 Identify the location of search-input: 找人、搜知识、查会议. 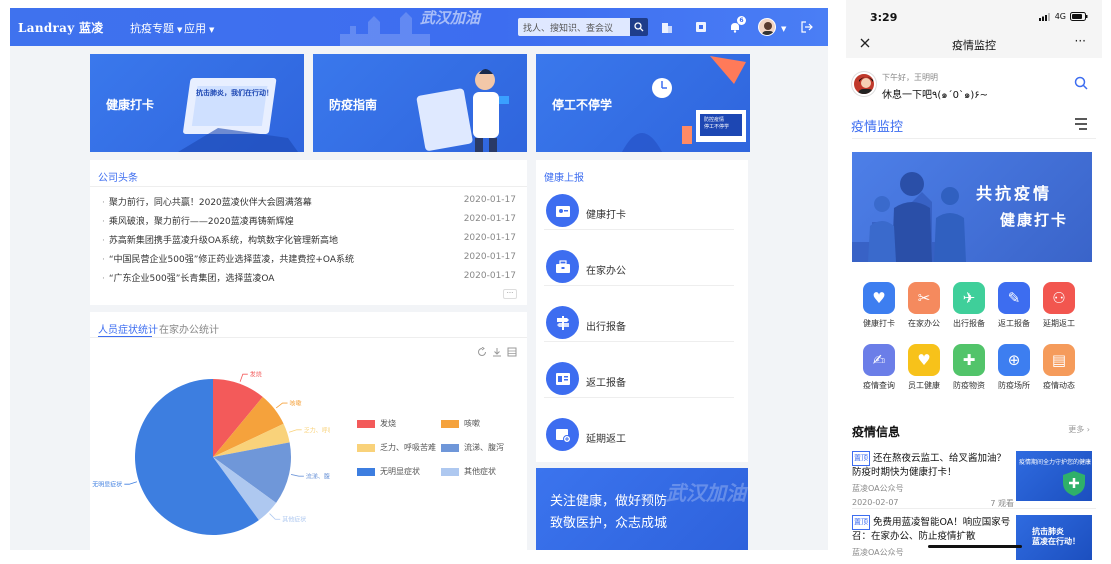
(574, 27).